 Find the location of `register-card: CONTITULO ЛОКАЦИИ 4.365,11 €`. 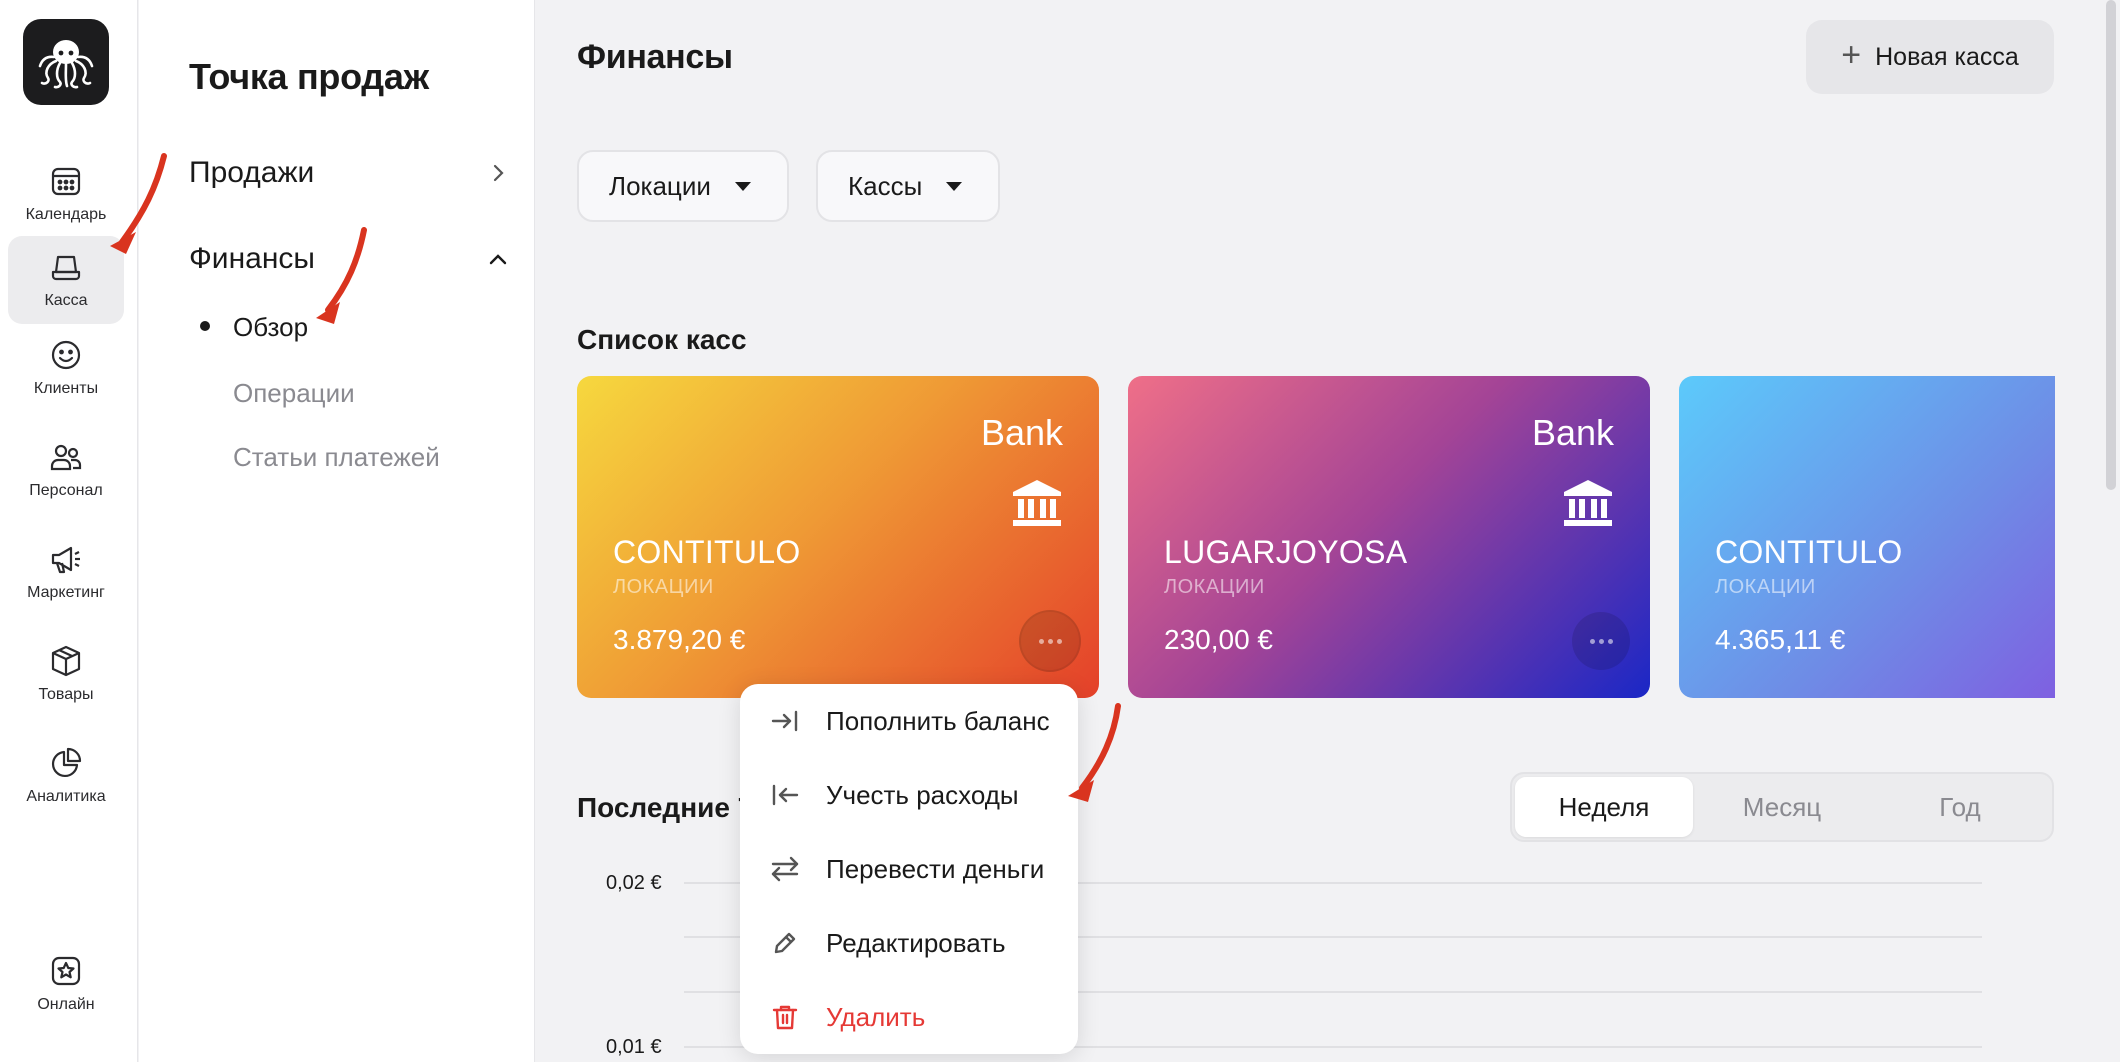

register-card: CONTITULO ЛОКАЦИИ 4.365,11 € is located at coordinates (1867, 537).